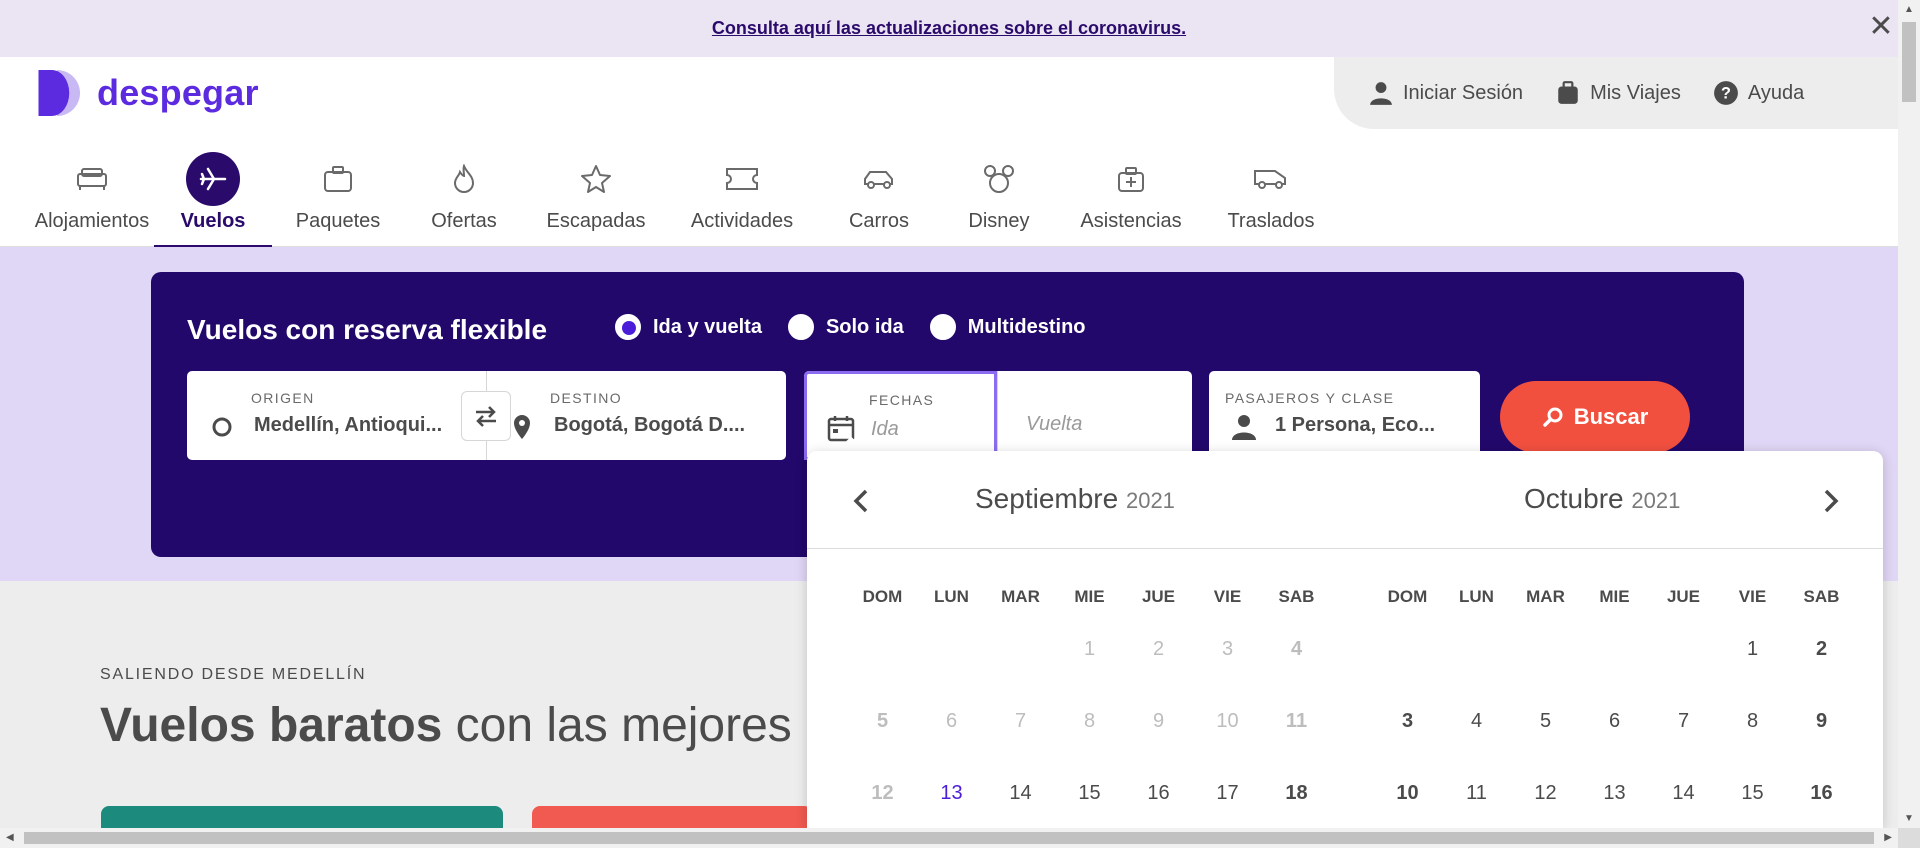 This screenshot has width=1920, height=848. I want to click on nav-label: Traslados, so click(1271, 221).